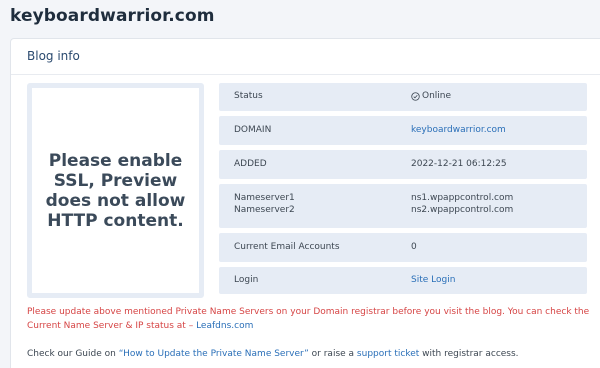 This screenshot has width=600, height=368. Describe the element at coordinates (253, 130) in the screenshot. I see `domain-label: DOMAIN` at that location.